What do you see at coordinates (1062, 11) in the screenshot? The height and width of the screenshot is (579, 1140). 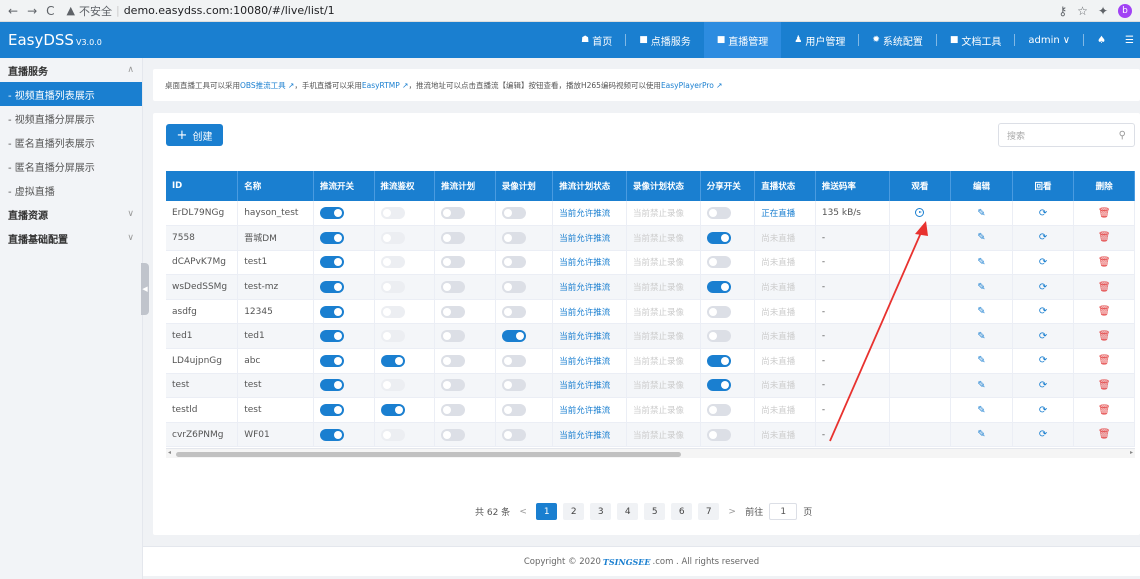 I see `key-icon: ⚷` at bounding box center [1062, 11].